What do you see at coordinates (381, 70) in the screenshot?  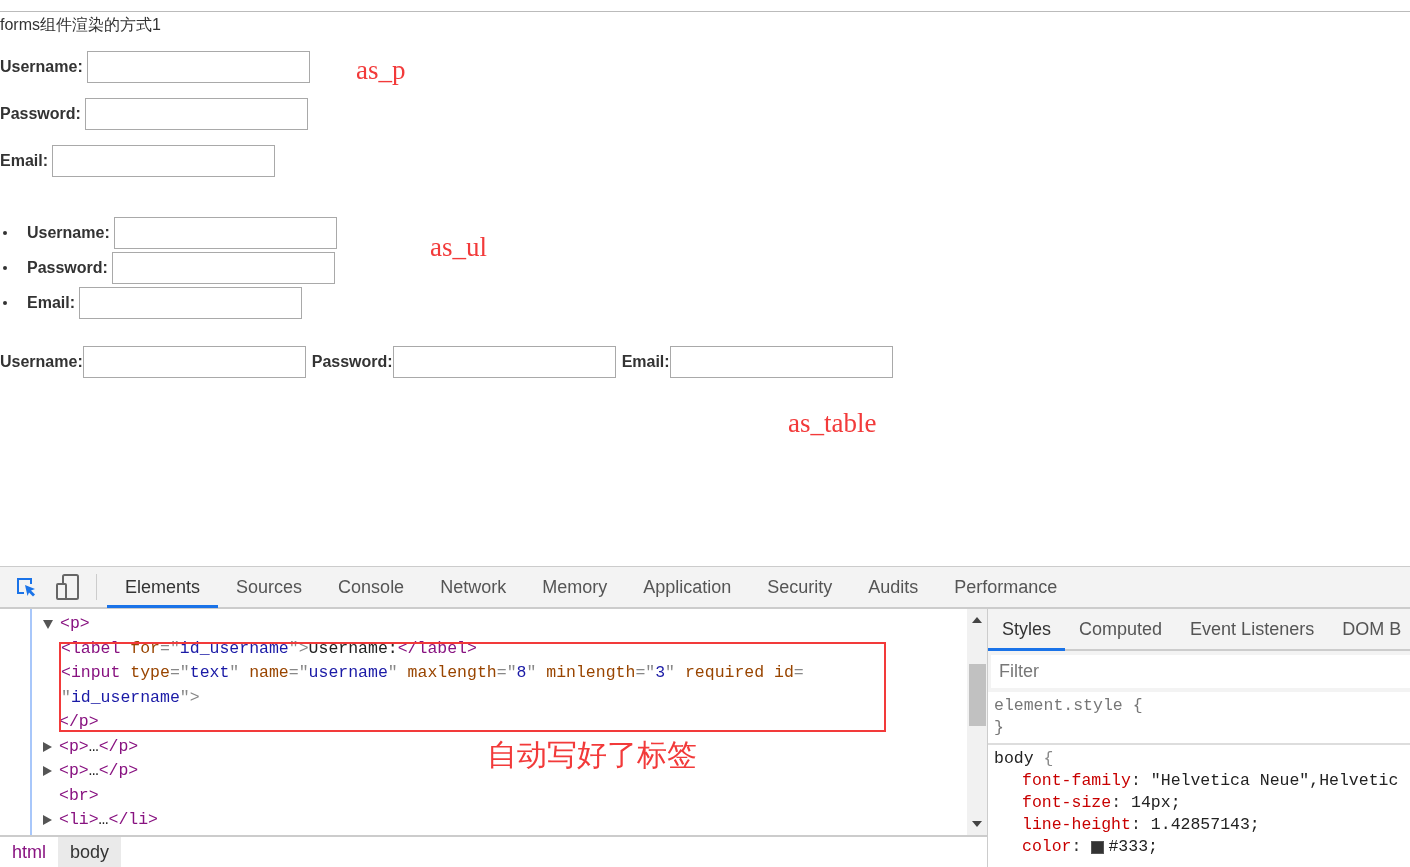 I see `annotation-text: as_p` at bounding box center [381, 70].